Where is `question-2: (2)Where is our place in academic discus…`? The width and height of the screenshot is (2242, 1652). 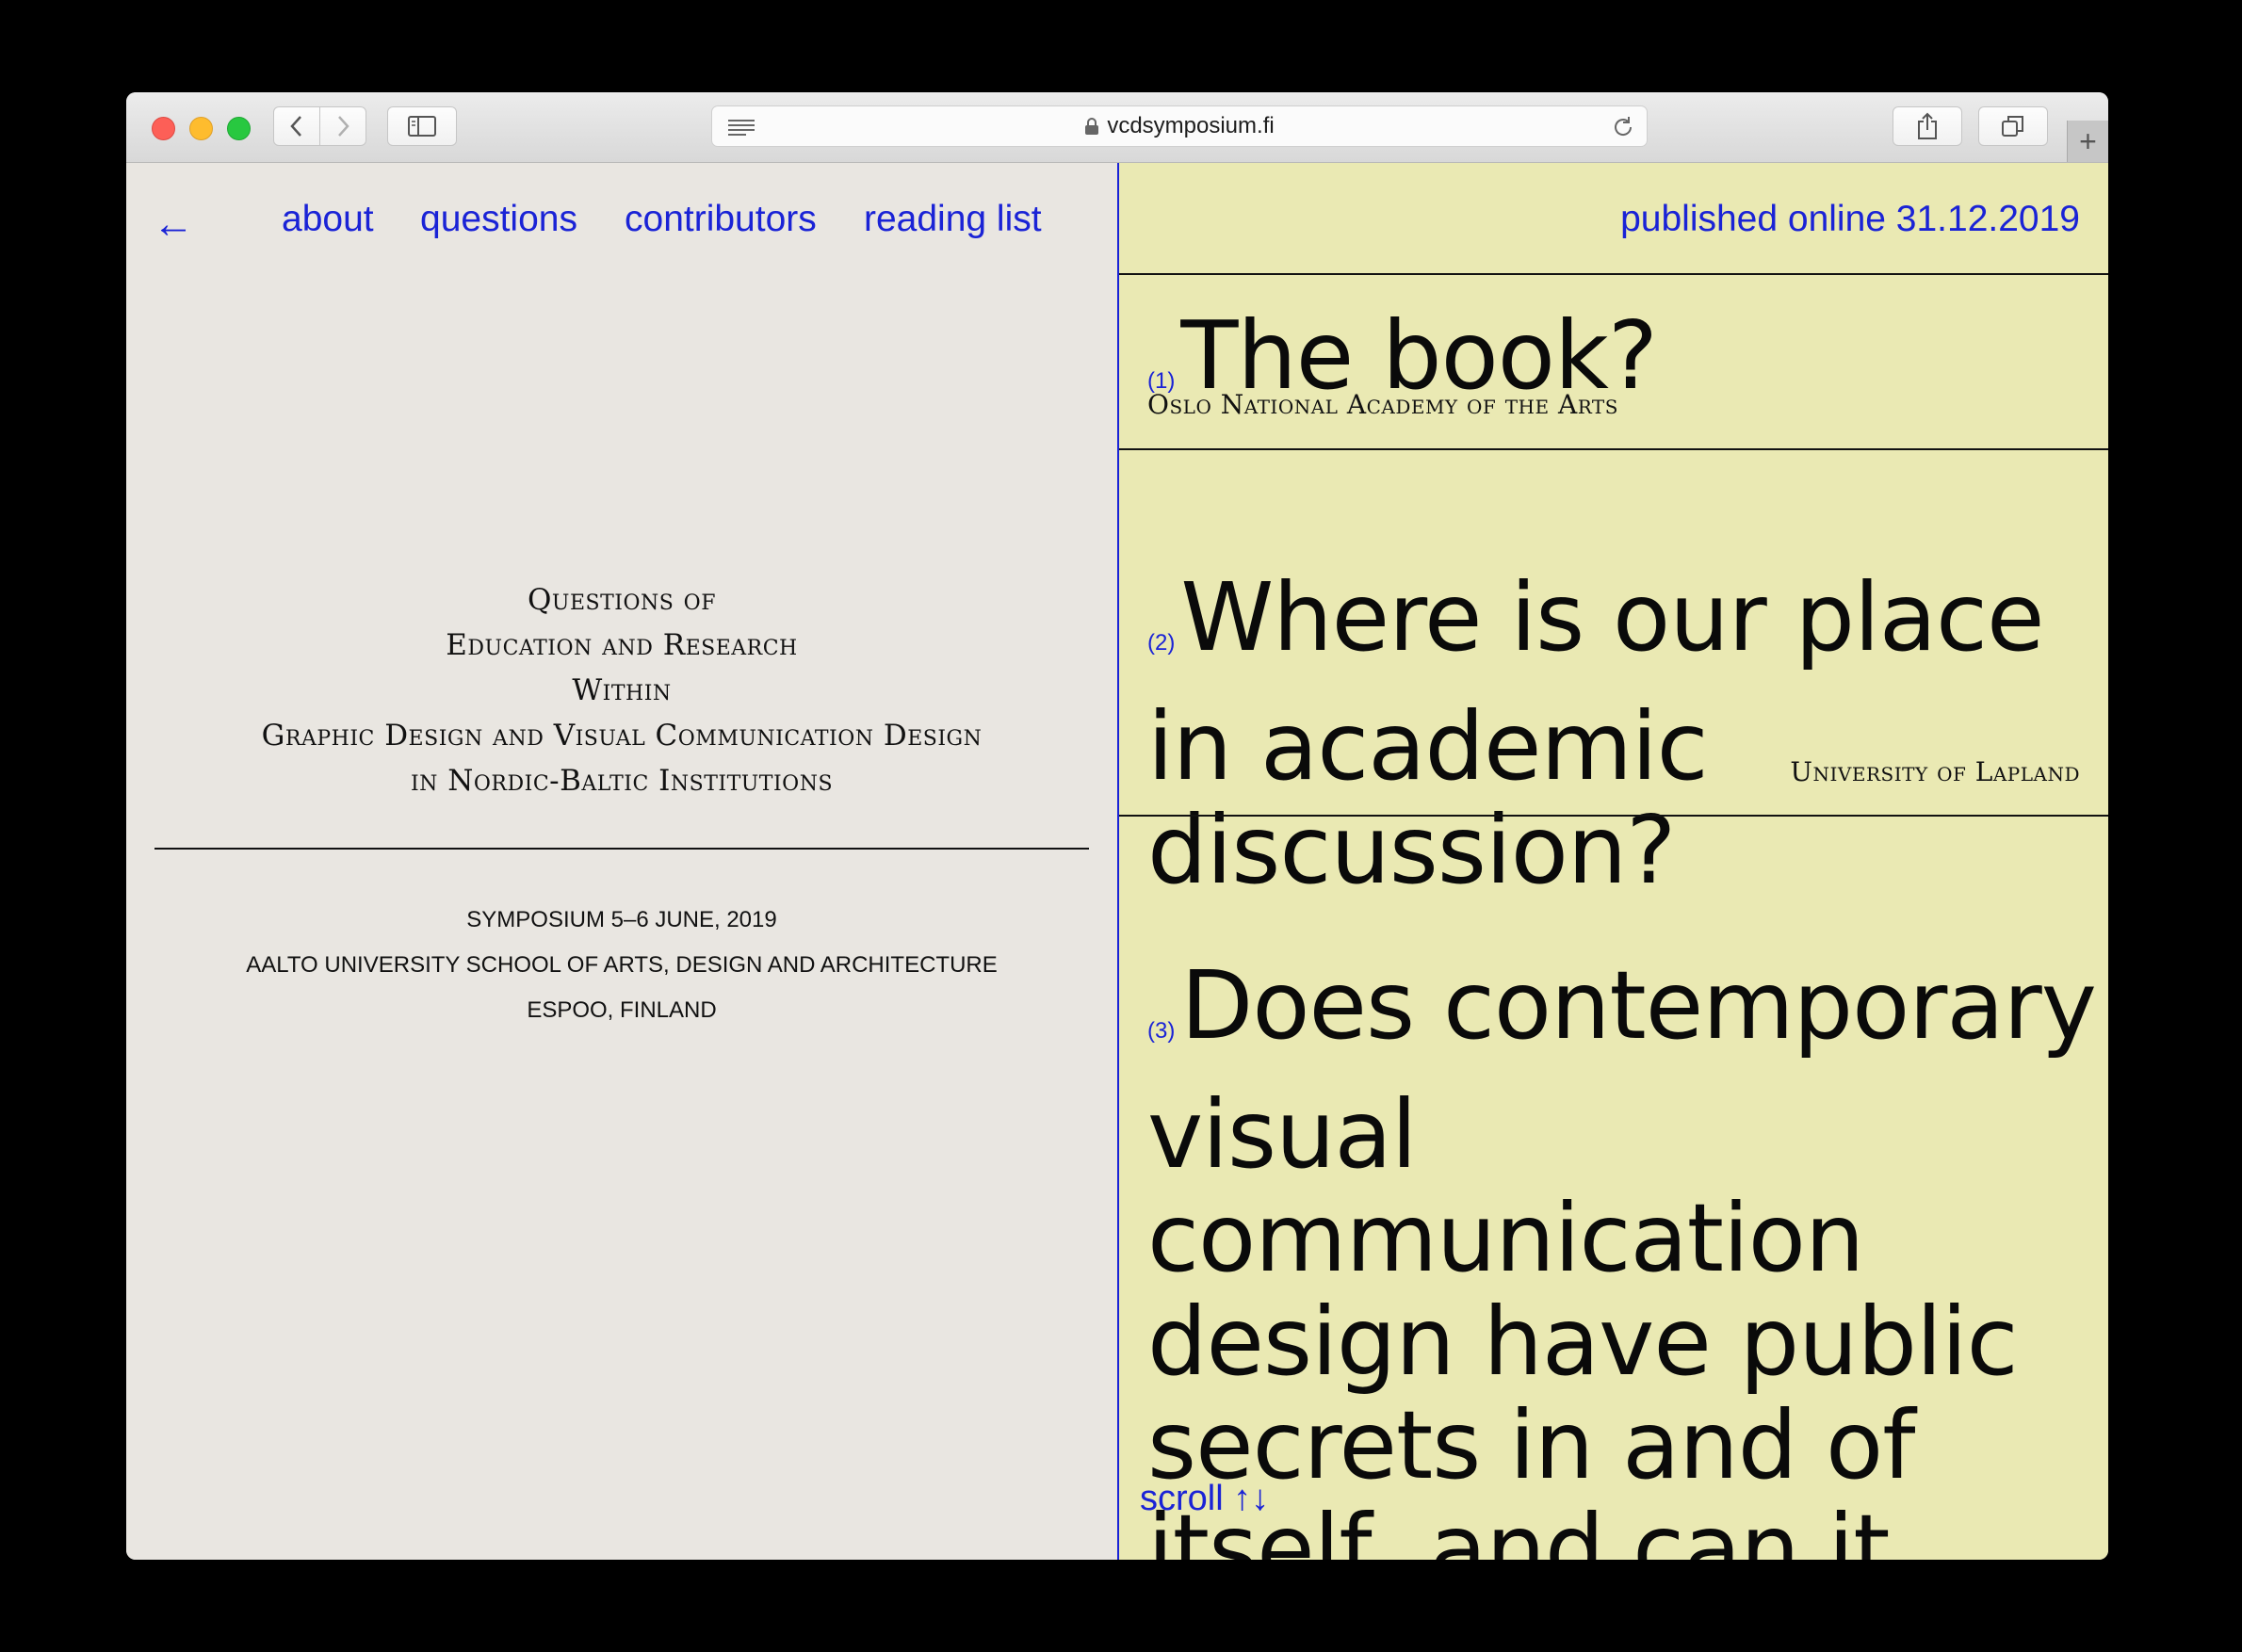
question-2: (2)Where is our place in academic discus… is located at coordinates (1618, 734).